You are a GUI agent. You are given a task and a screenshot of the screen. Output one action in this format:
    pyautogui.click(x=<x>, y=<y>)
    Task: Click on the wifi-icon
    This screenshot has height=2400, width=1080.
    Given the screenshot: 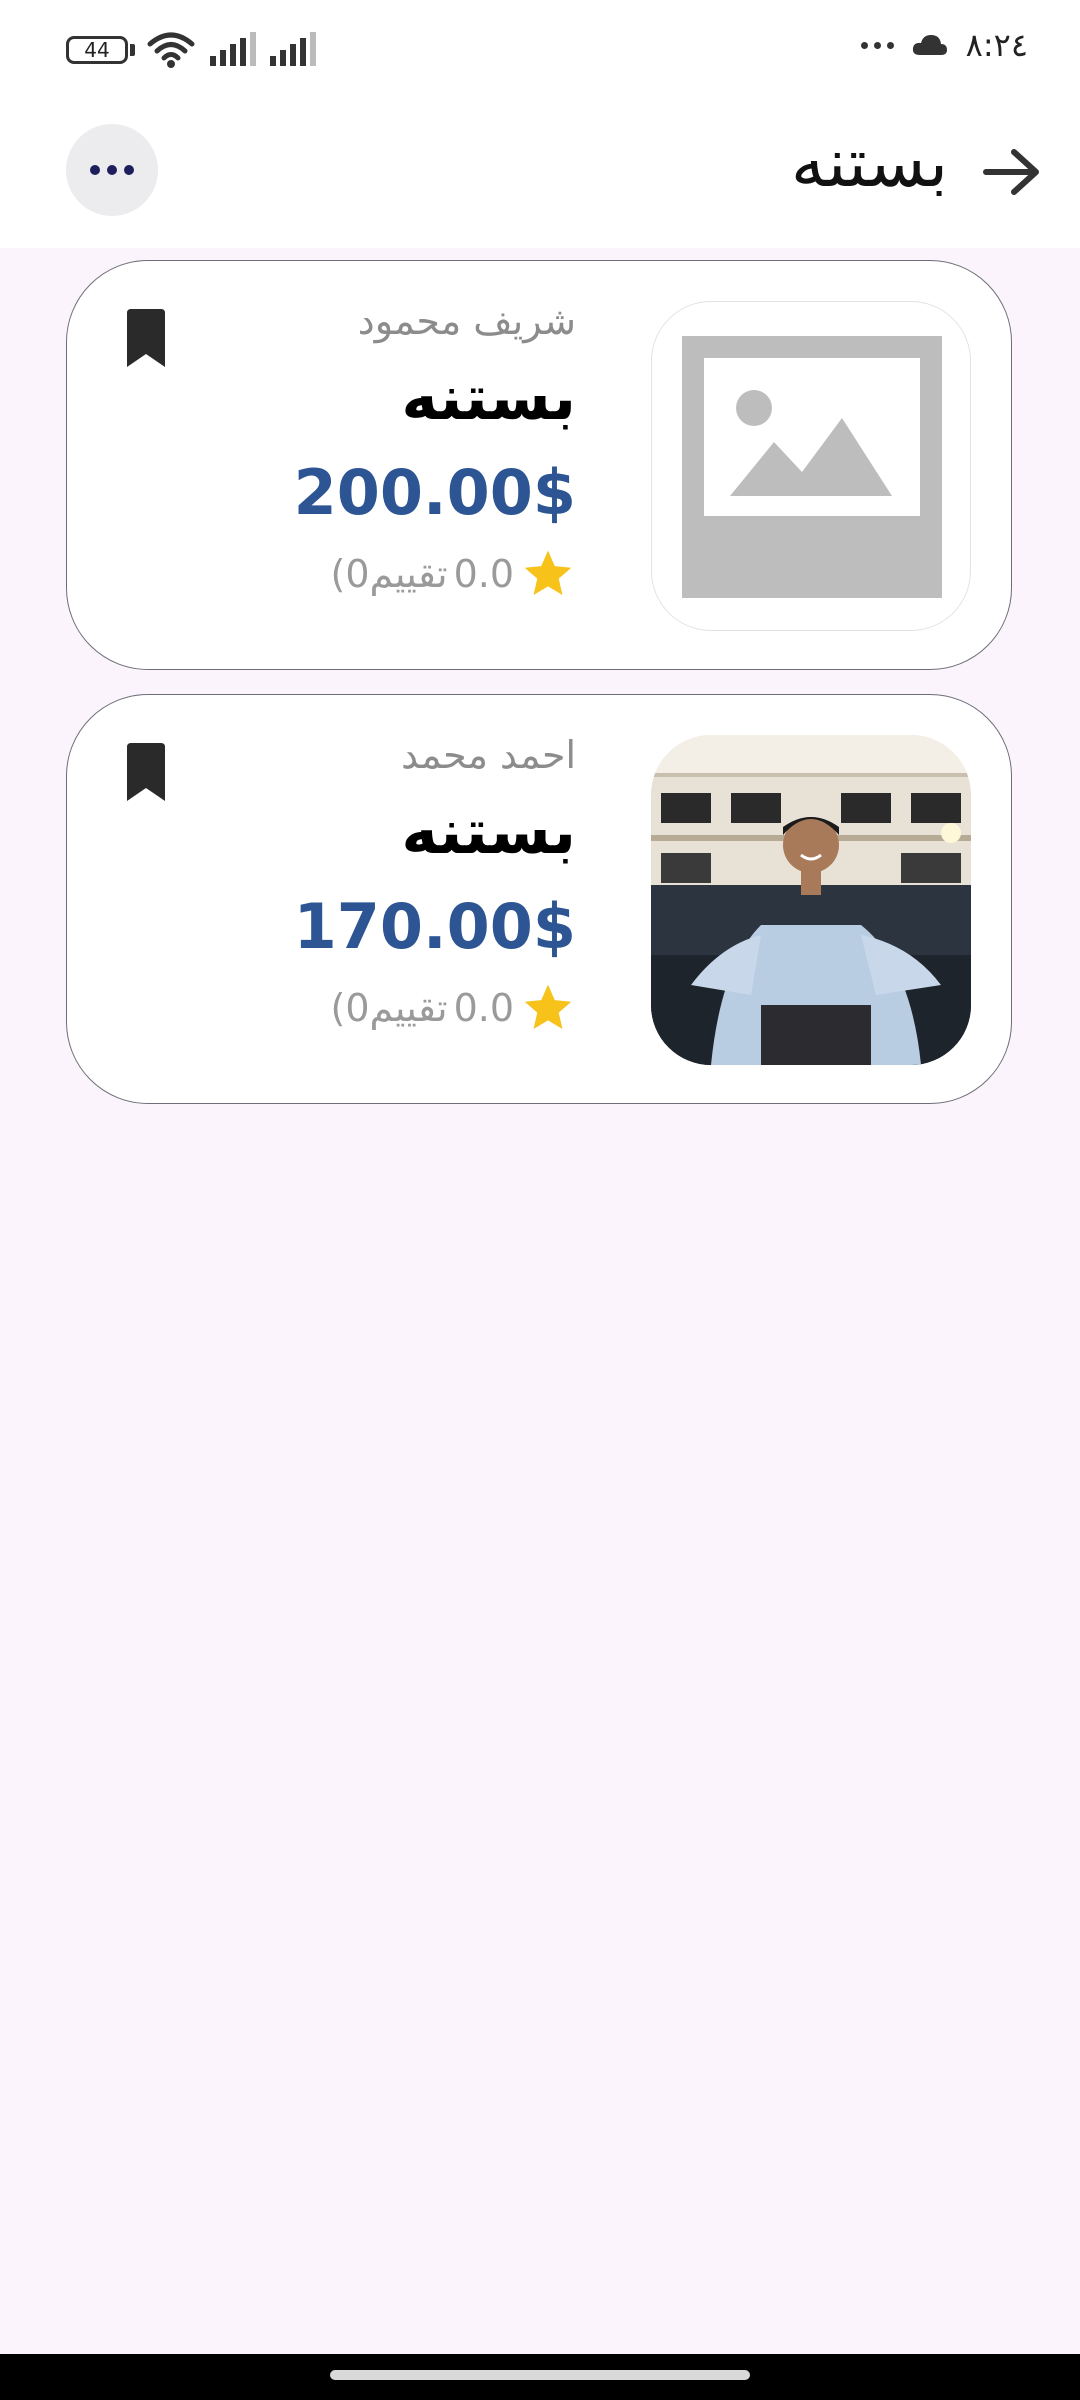 What is the action you would take?
    pyautogui.click(x=171, y=50)
    